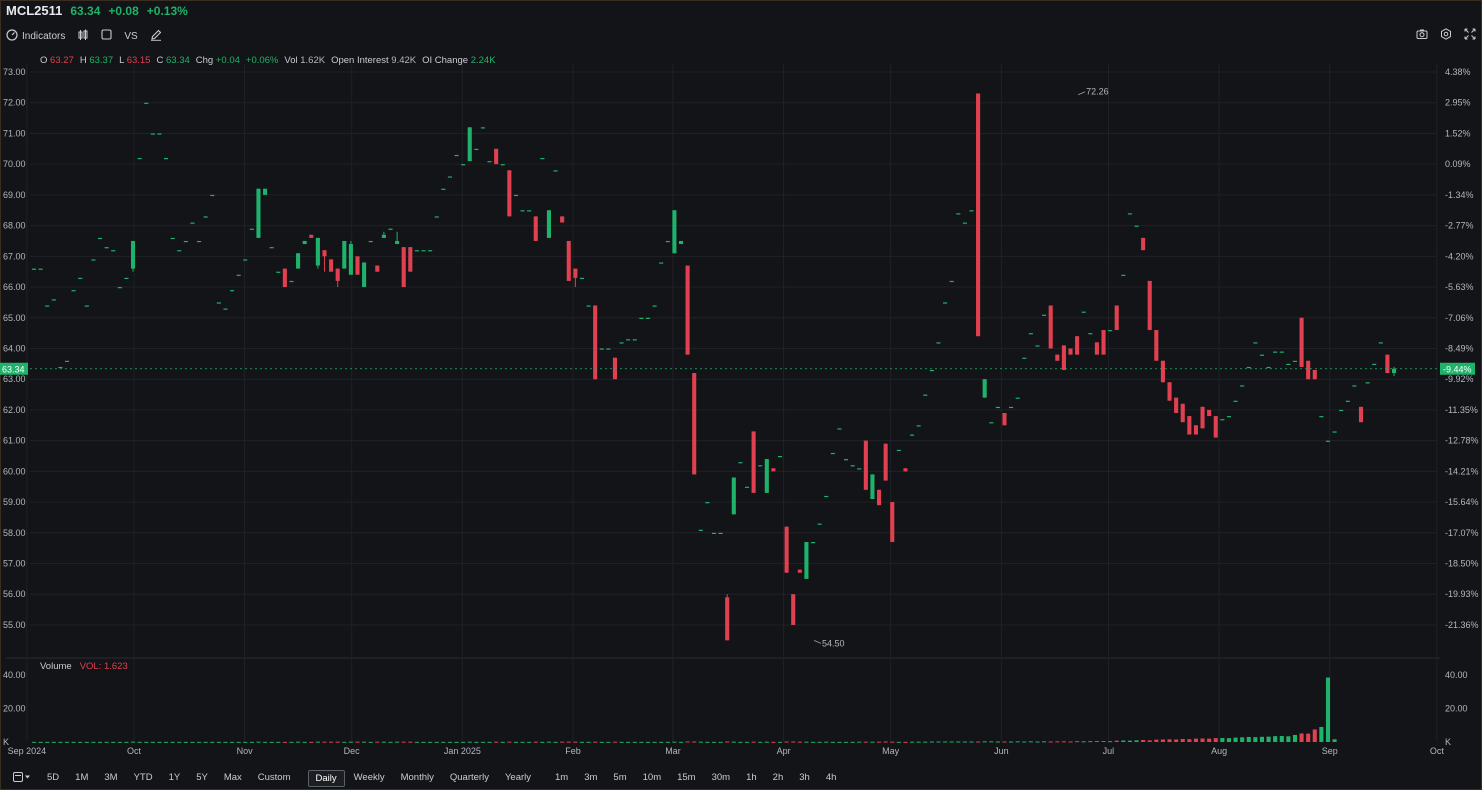  Describe the element at coordinates (369, 778) in the screenshot. I see `range-weekly: Weekly` at that location.